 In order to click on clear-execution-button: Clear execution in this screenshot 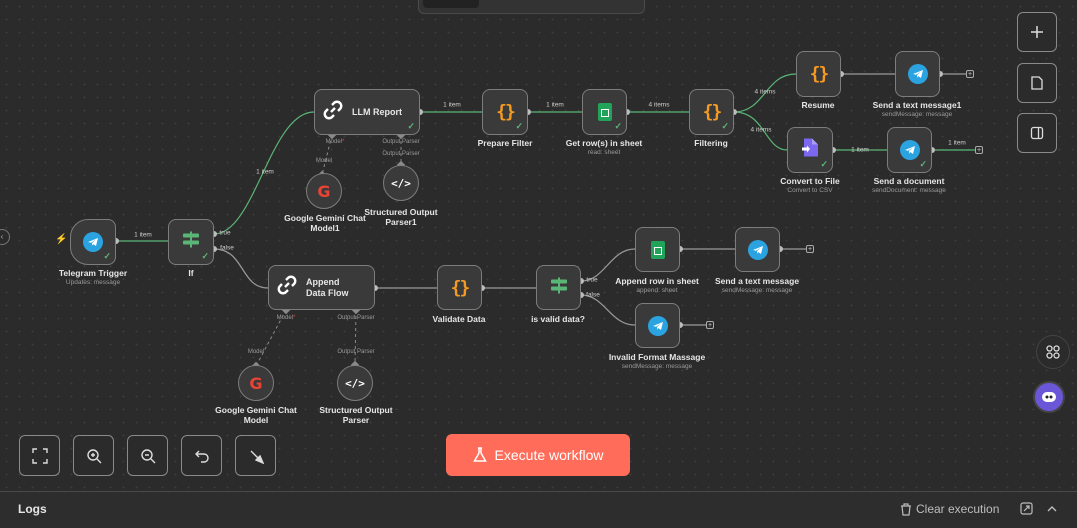, I will do `click(949, 509)`.